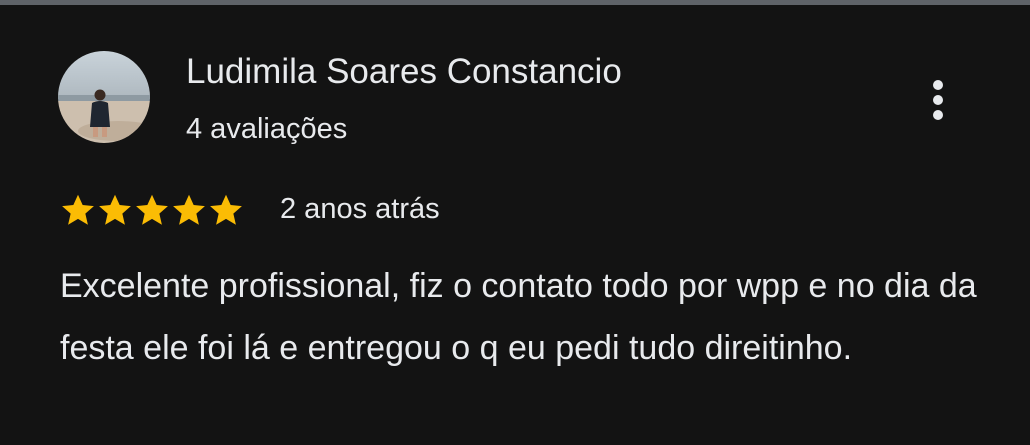 The width and height of the screenshot is (1030, 445). What do you see at coordinates (360, 209) in the screenshot?
I see `review-date: 2 anos atrás` at bounding box center [360, 209].